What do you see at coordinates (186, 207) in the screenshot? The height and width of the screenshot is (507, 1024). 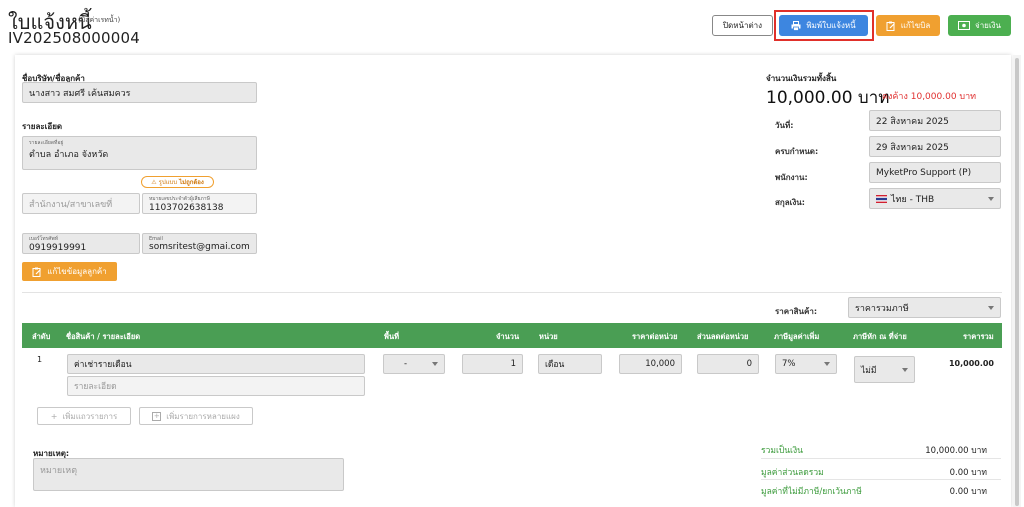 I see `taxid-value: 1103702638138` at bounding box center [186, 207].